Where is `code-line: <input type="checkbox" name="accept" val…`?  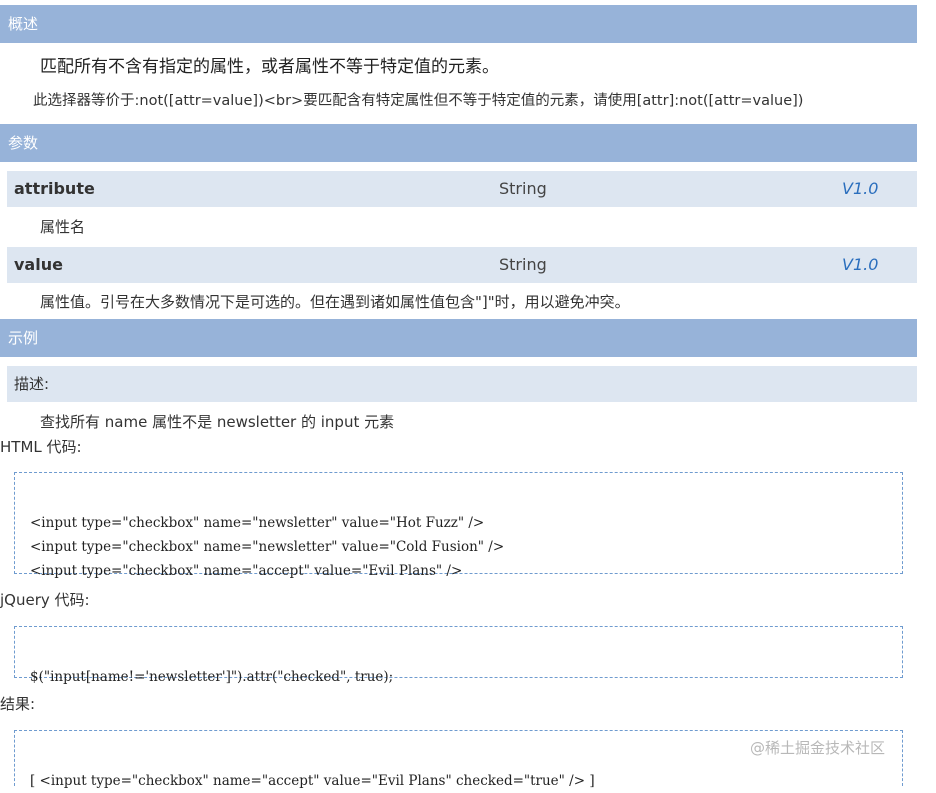 code-line: <input type="checkbox" name="accept" val… is located at coordinates (246, 571).